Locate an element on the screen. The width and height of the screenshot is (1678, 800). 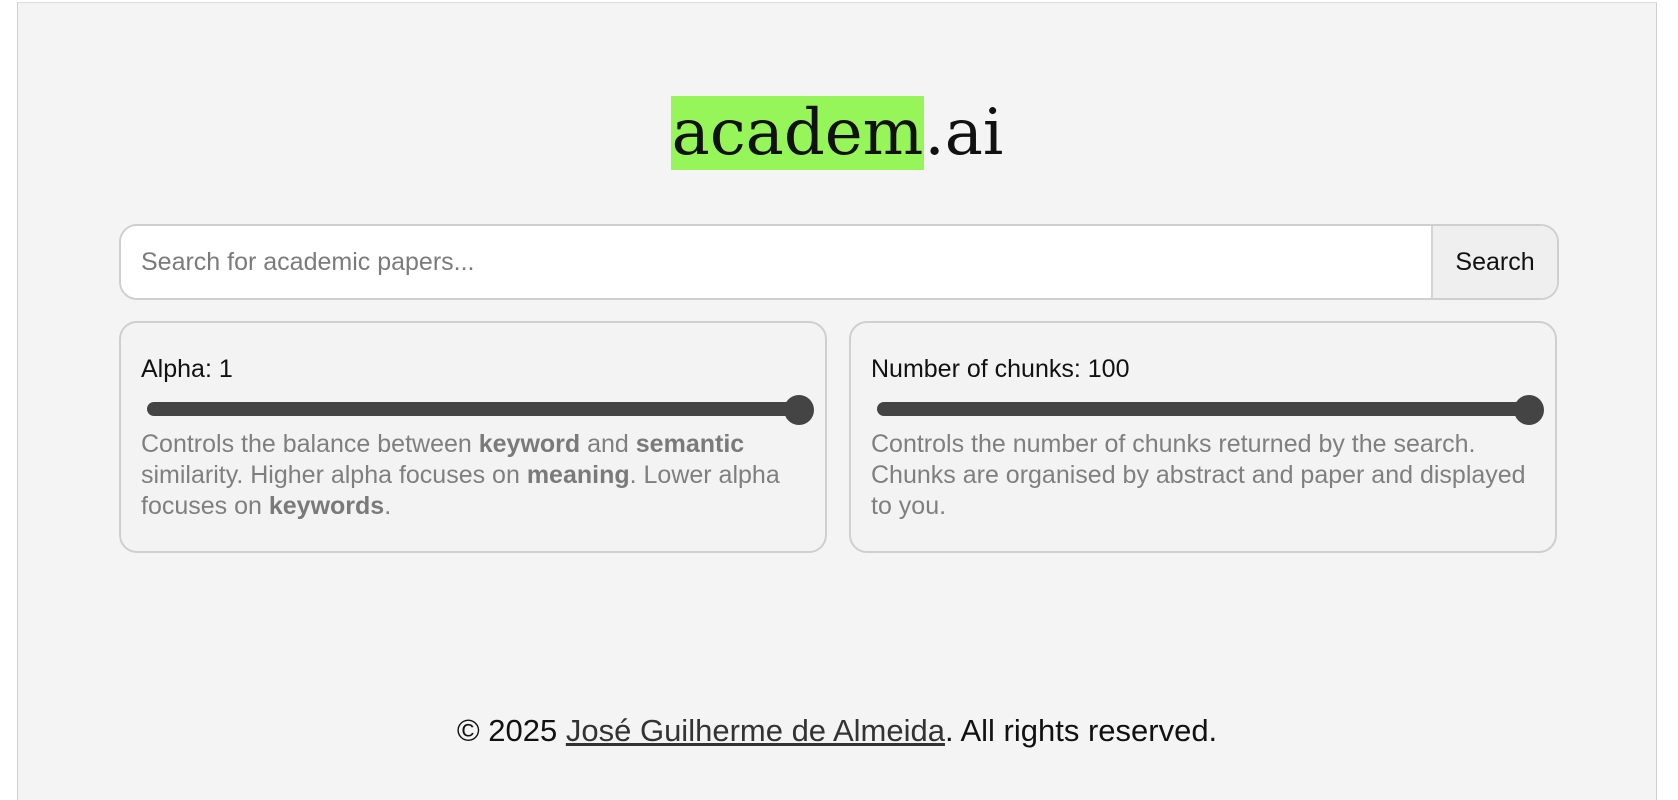
desc-text: similarity. Higher alpha focuses on is located at coordinates (334, 475).